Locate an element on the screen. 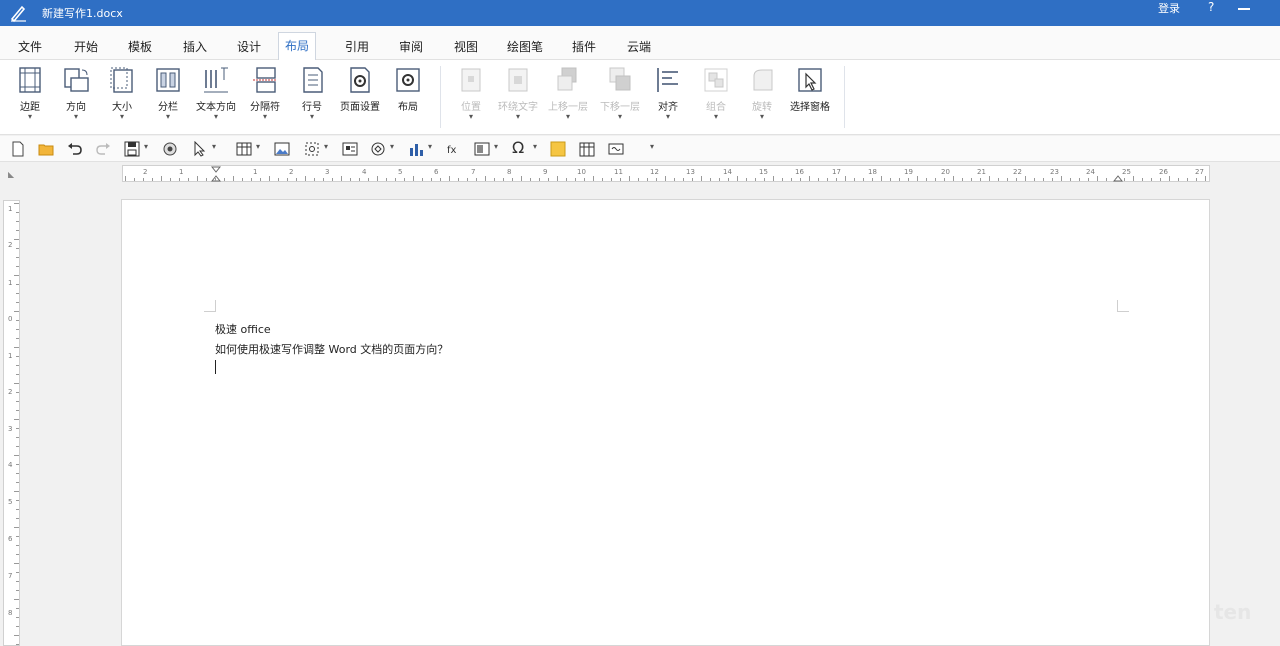 This screenshot has width=1280, height=646. new-doc-icon is located at coordinates (18, 149).